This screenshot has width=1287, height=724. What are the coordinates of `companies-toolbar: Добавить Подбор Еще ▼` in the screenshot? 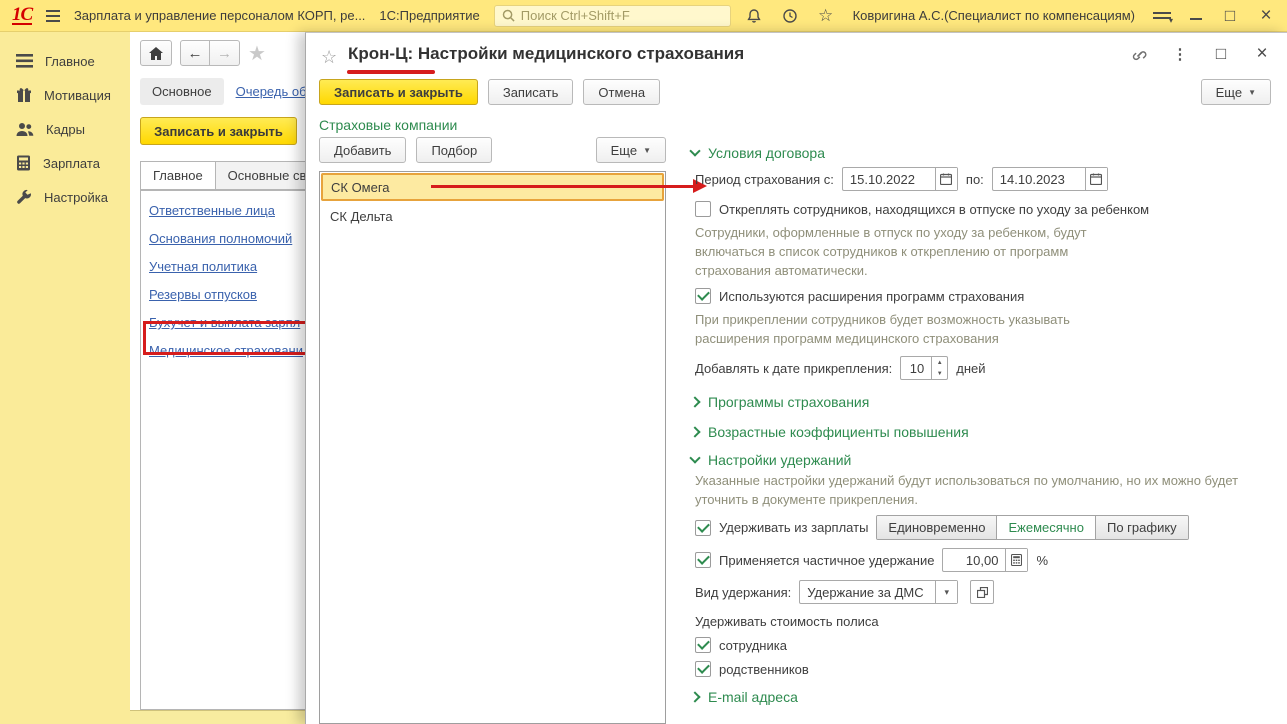 It's located at (492, 150).